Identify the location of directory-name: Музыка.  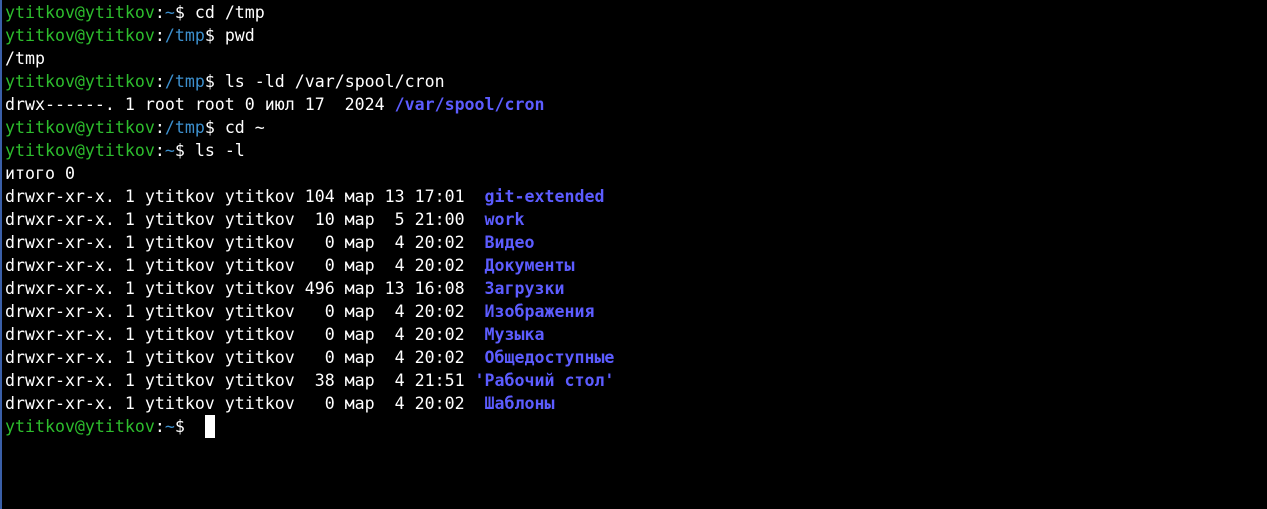
(514, 334).